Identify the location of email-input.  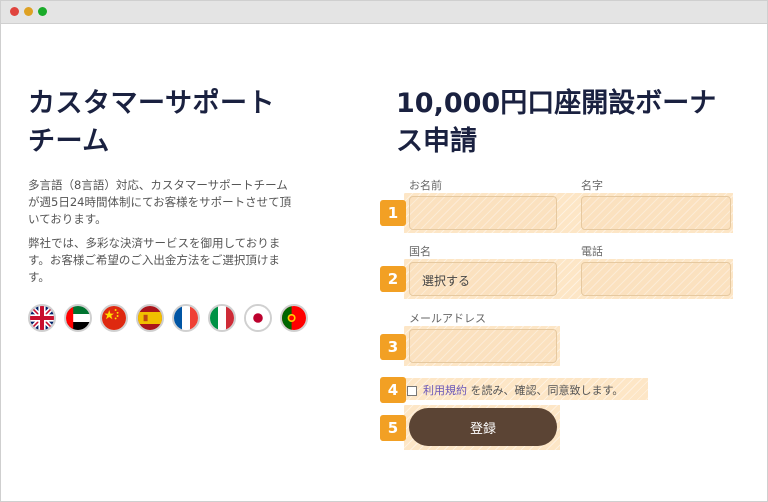
(483, 346).